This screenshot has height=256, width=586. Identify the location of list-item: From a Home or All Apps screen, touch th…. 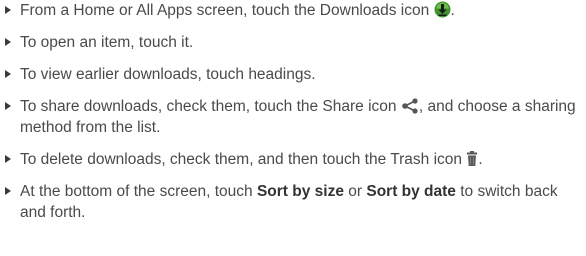
(293, 10).